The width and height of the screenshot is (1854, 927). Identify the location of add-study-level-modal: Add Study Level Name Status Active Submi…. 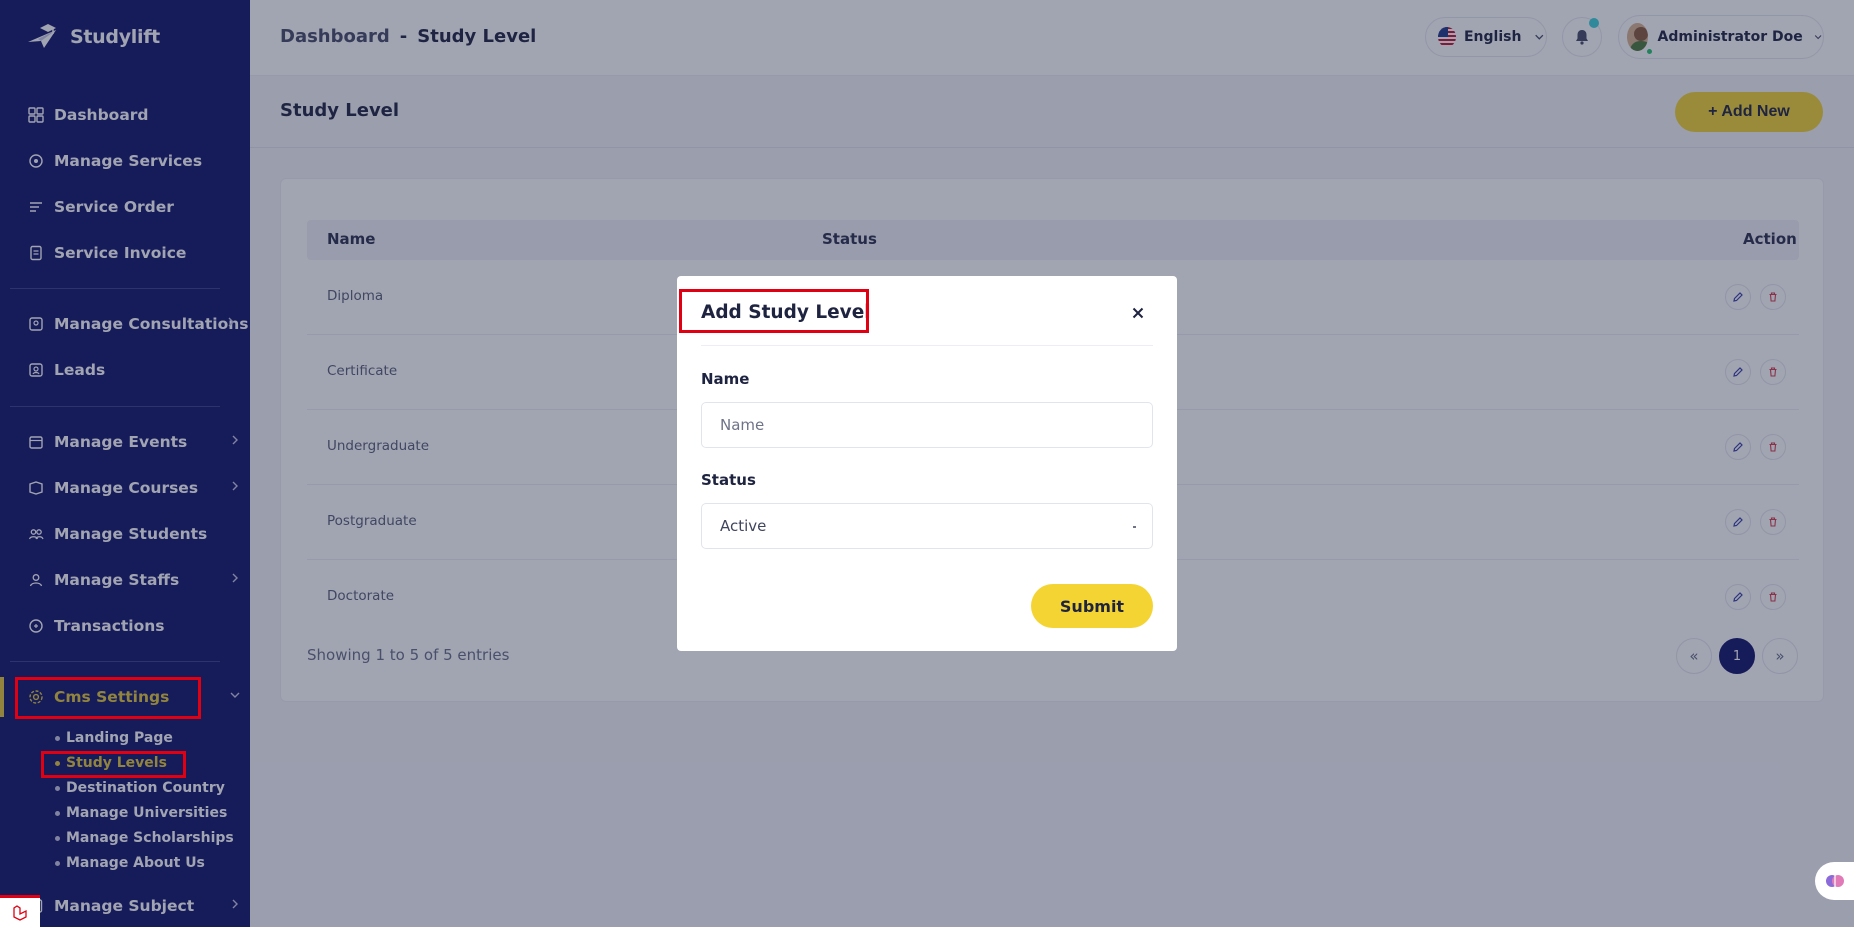
(927, 463).